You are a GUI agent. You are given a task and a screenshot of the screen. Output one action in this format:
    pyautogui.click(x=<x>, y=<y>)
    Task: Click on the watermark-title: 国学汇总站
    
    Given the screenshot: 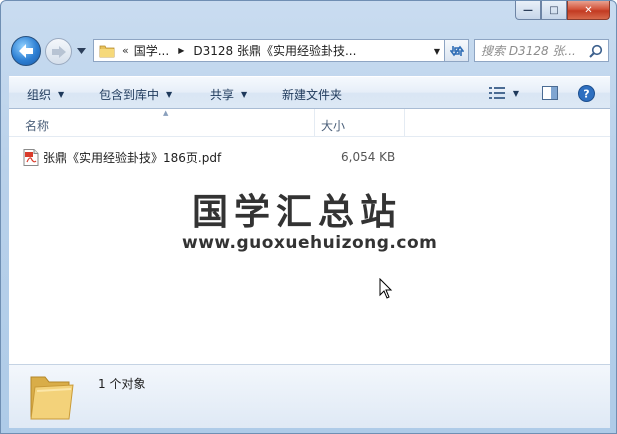 What is the action you would take?
    pyautogui.click(x=297, y=212)
    